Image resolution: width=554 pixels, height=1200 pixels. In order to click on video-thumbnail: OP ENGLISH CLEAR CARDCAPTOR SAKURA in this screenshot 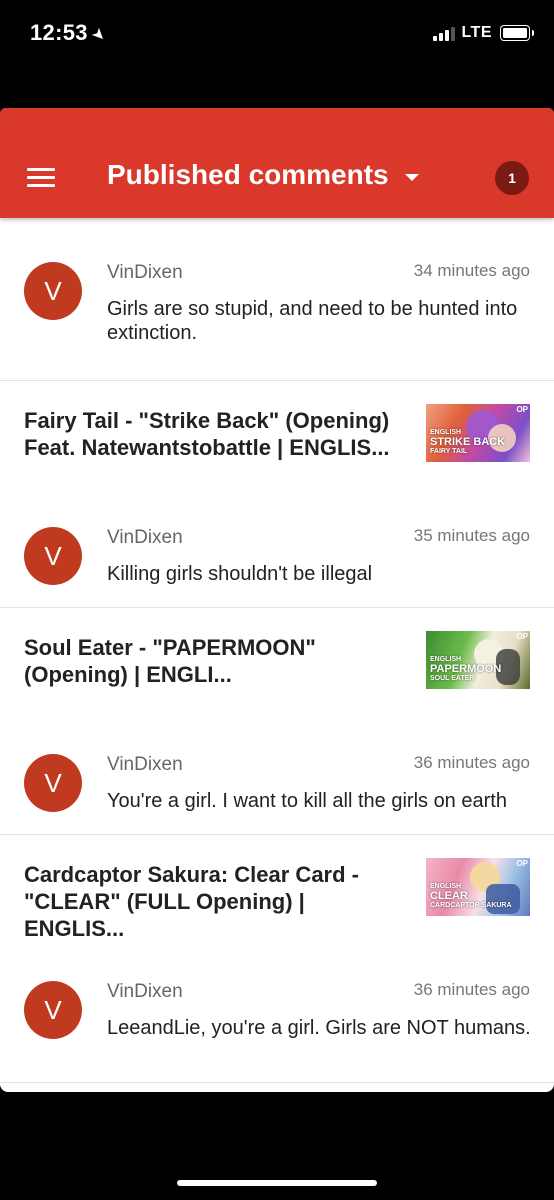, I will do `click(478, 887)`.